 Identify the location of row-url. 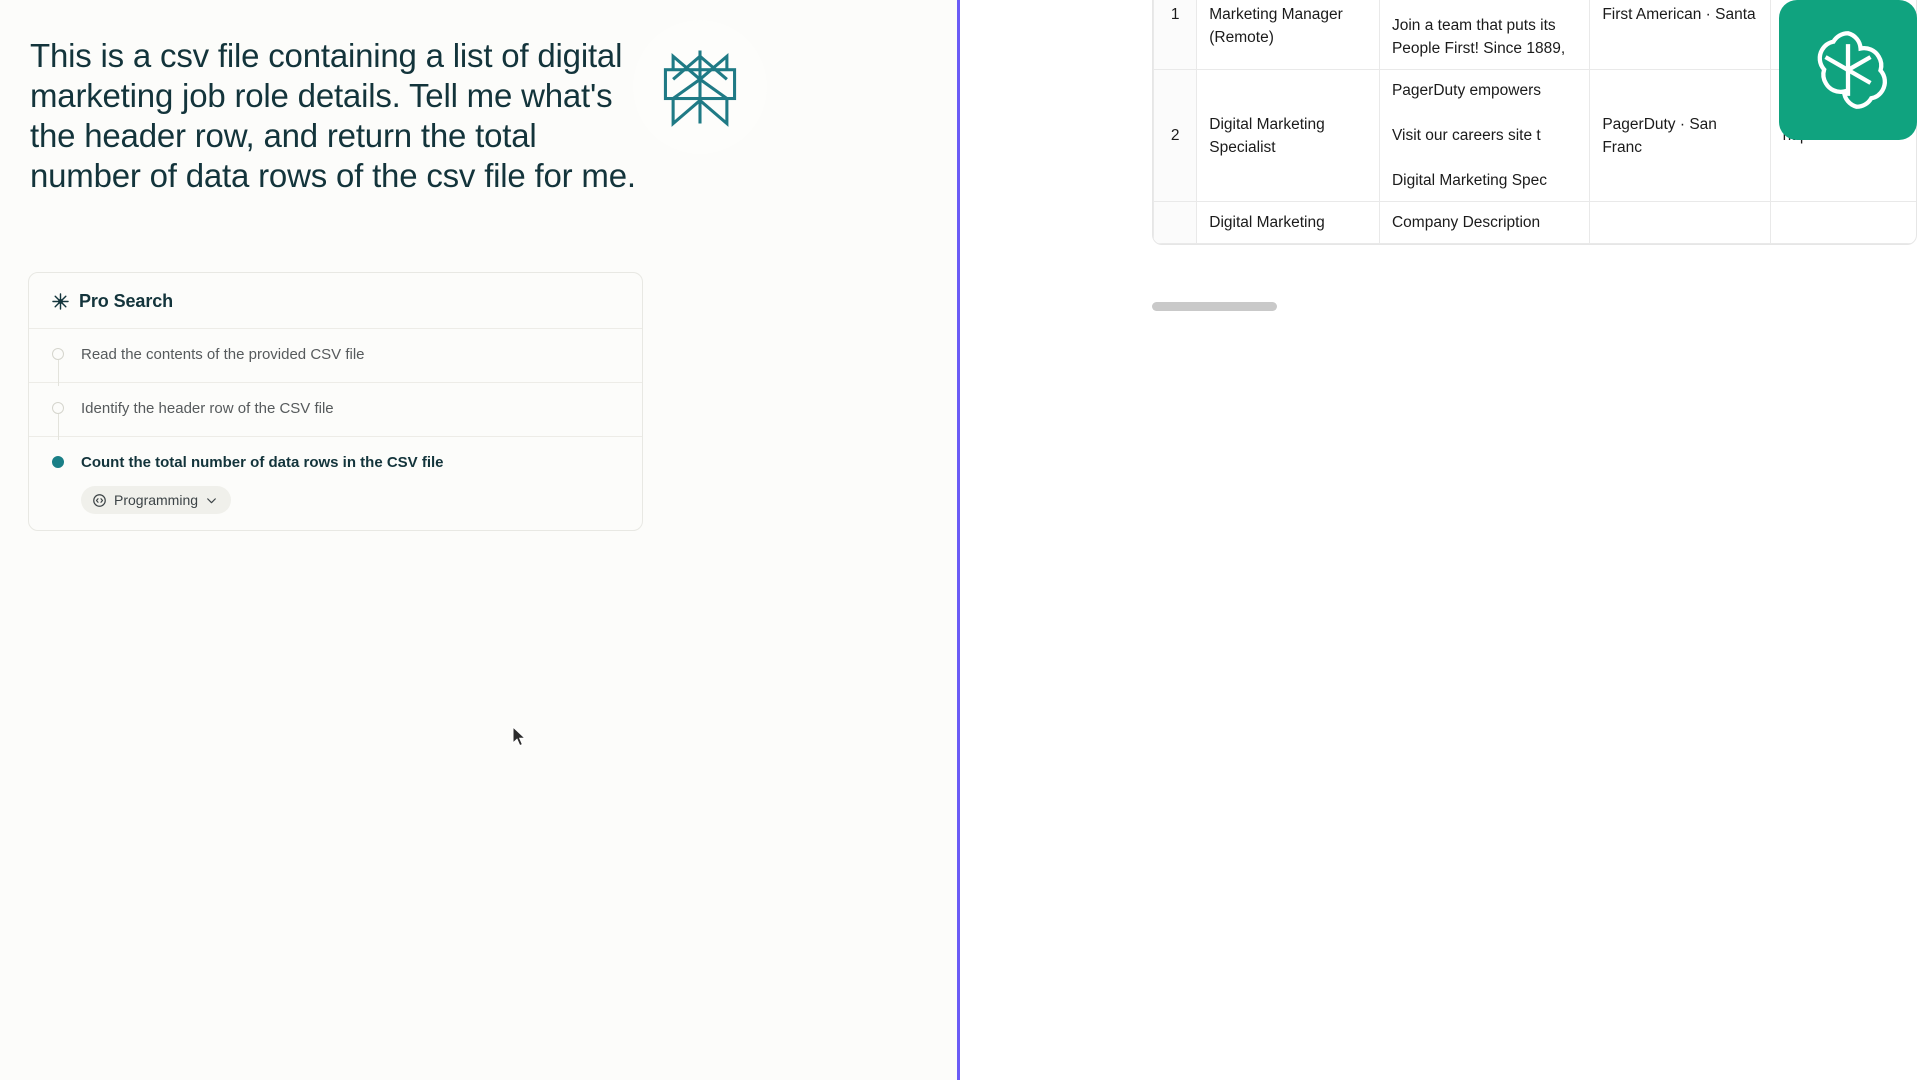
(1842, 222).